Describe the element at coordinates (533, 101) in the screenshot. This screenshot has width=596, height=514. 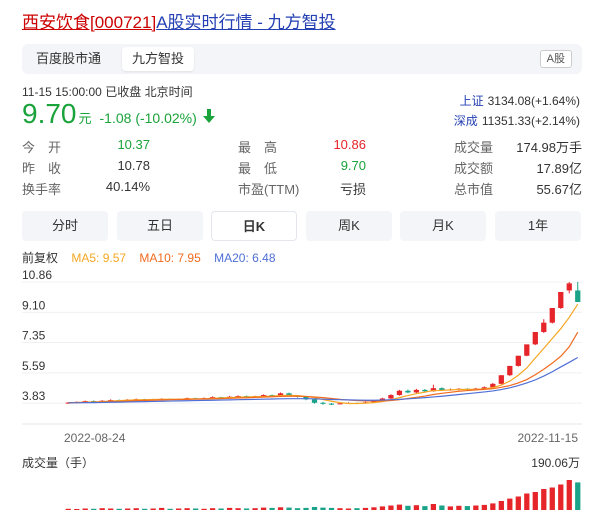
I see `index-value: 3134.08(+1.64%)` at that location.